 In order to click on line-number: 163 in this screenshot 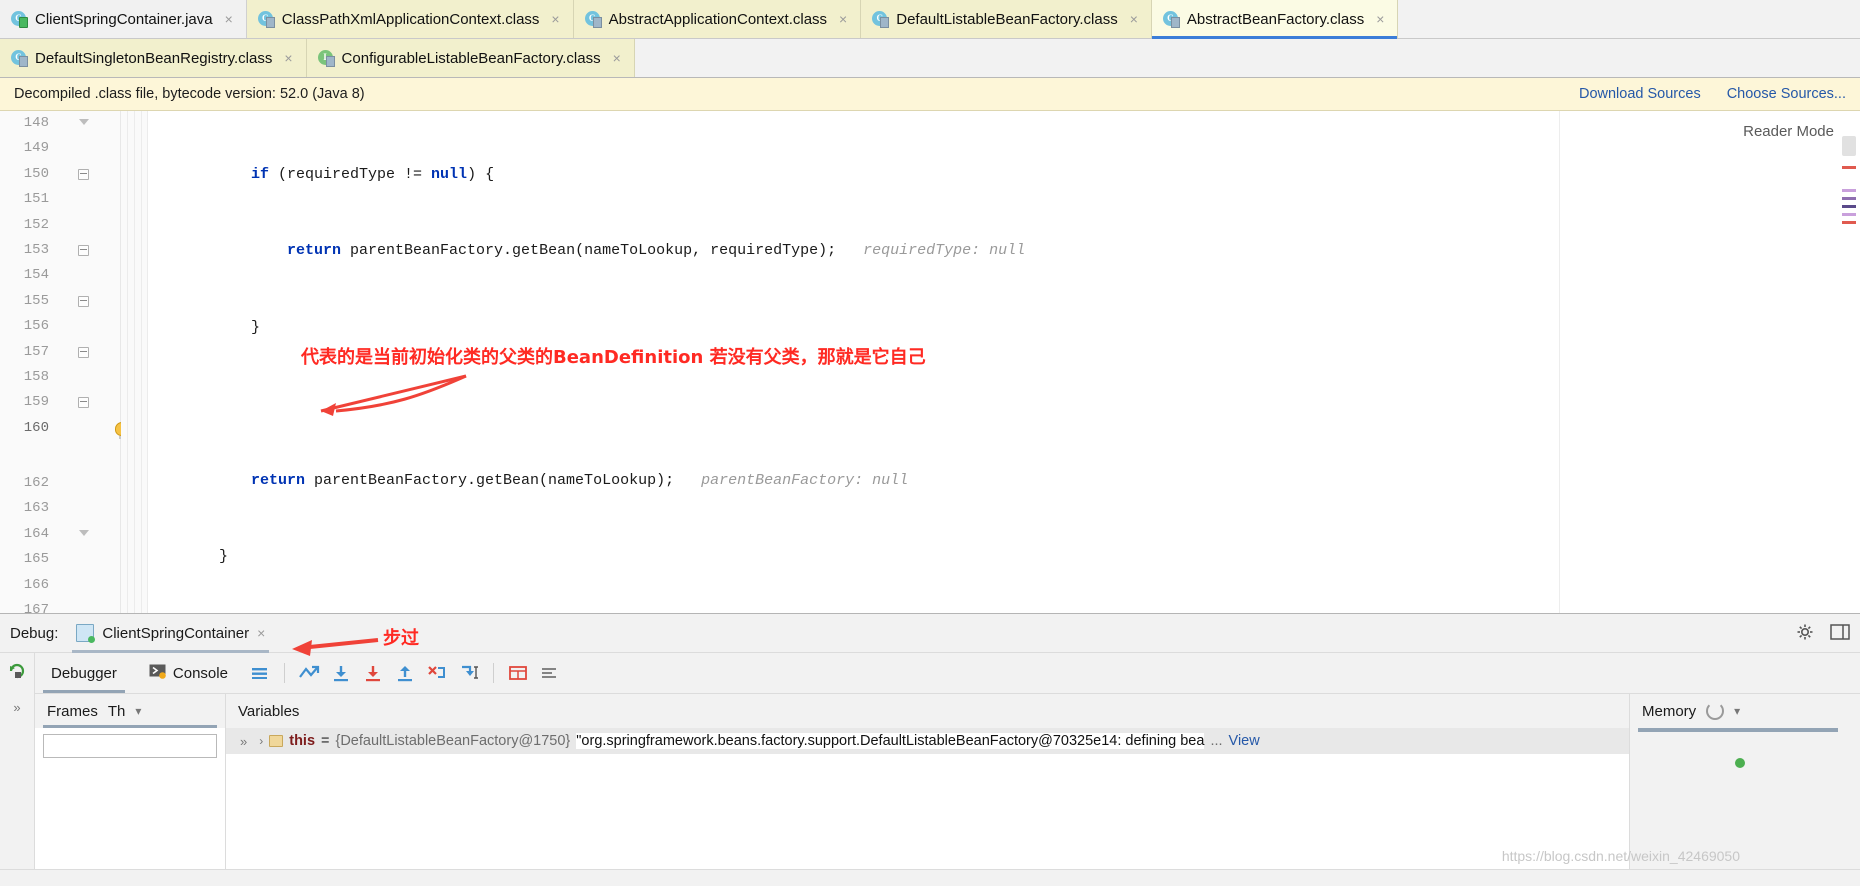, I will do `click(36, 508)`.